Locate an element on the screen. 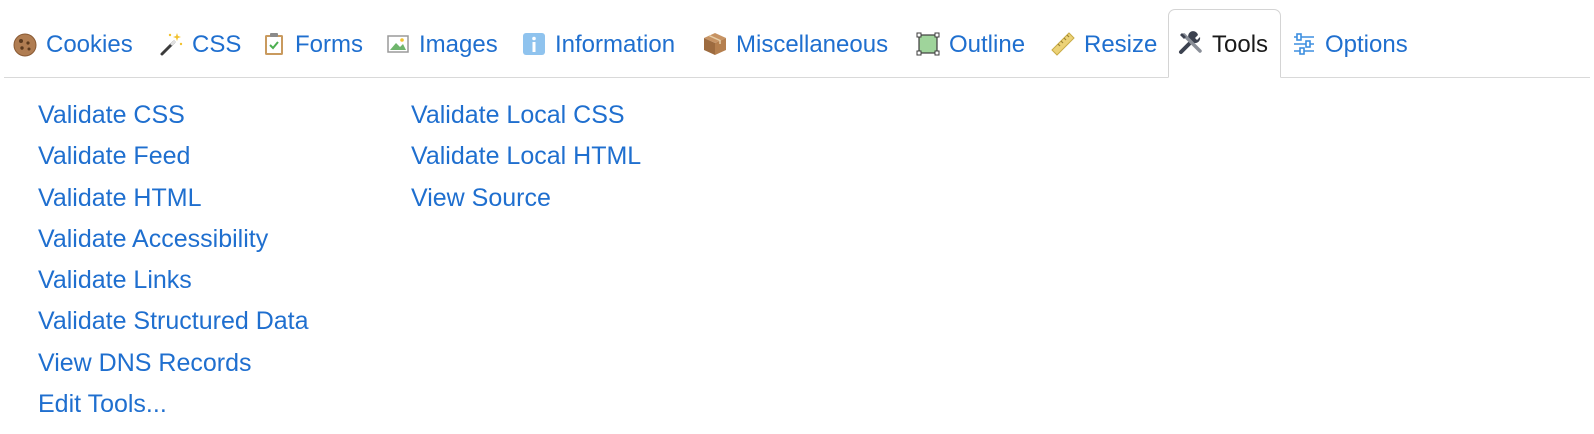 This screenshot has height=434, width=1594. validate-structured-data-link: Validate Structured Data is located at coordinates (173, 323).